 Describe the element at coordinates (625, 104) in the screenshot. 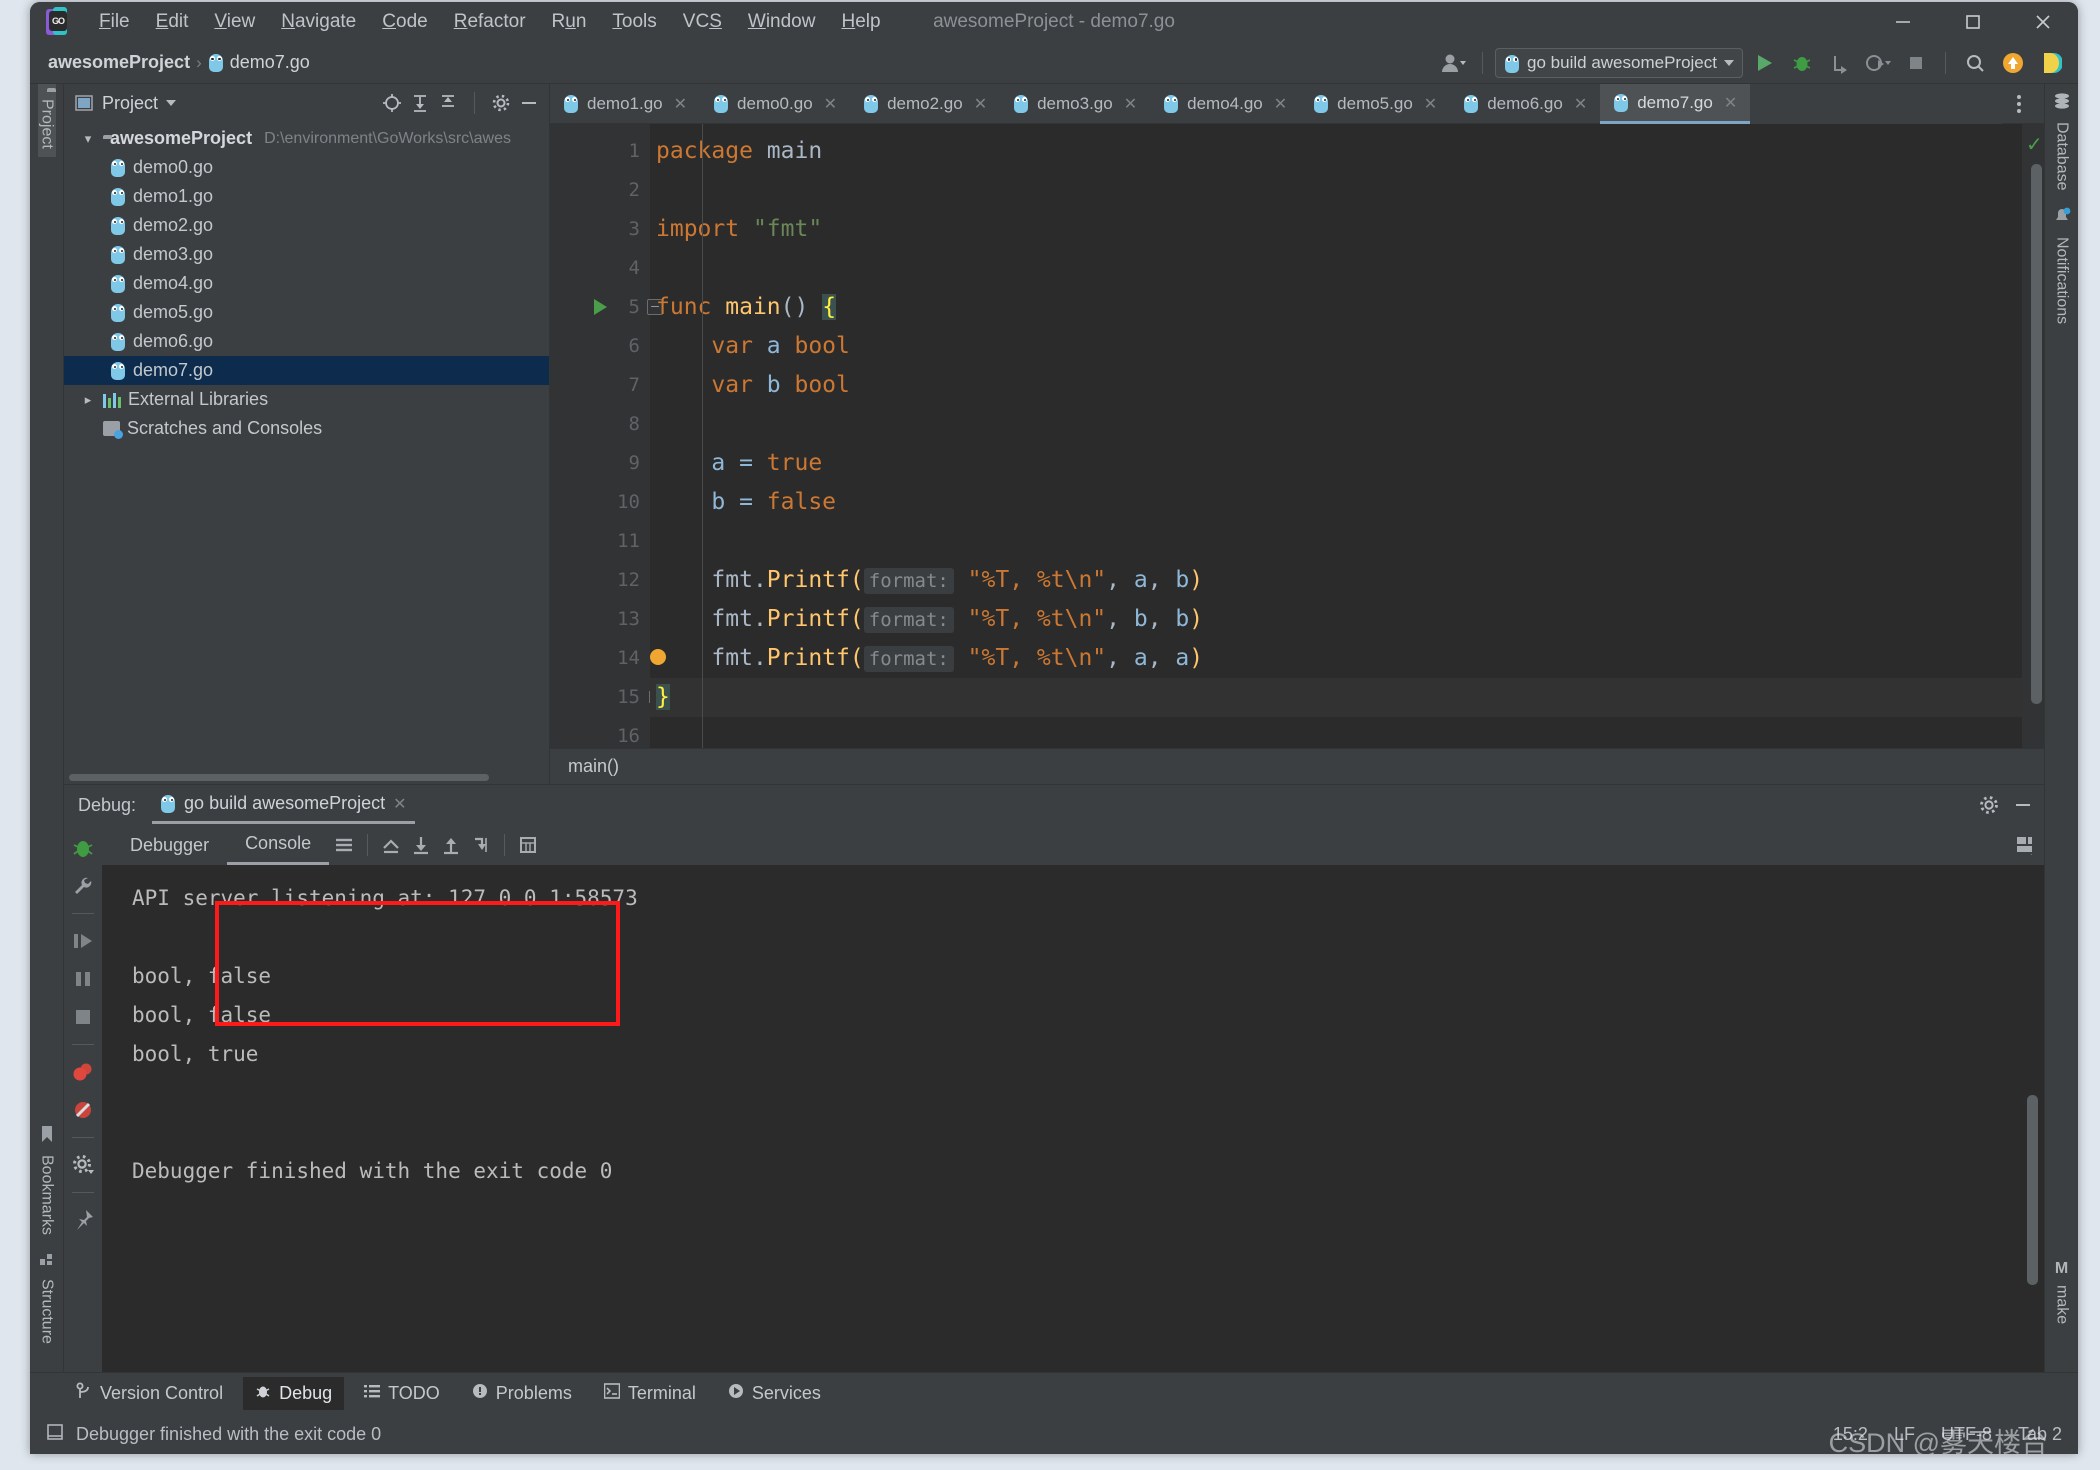

I see `editor-tab-demo1: demo1.go ✕` at that location.